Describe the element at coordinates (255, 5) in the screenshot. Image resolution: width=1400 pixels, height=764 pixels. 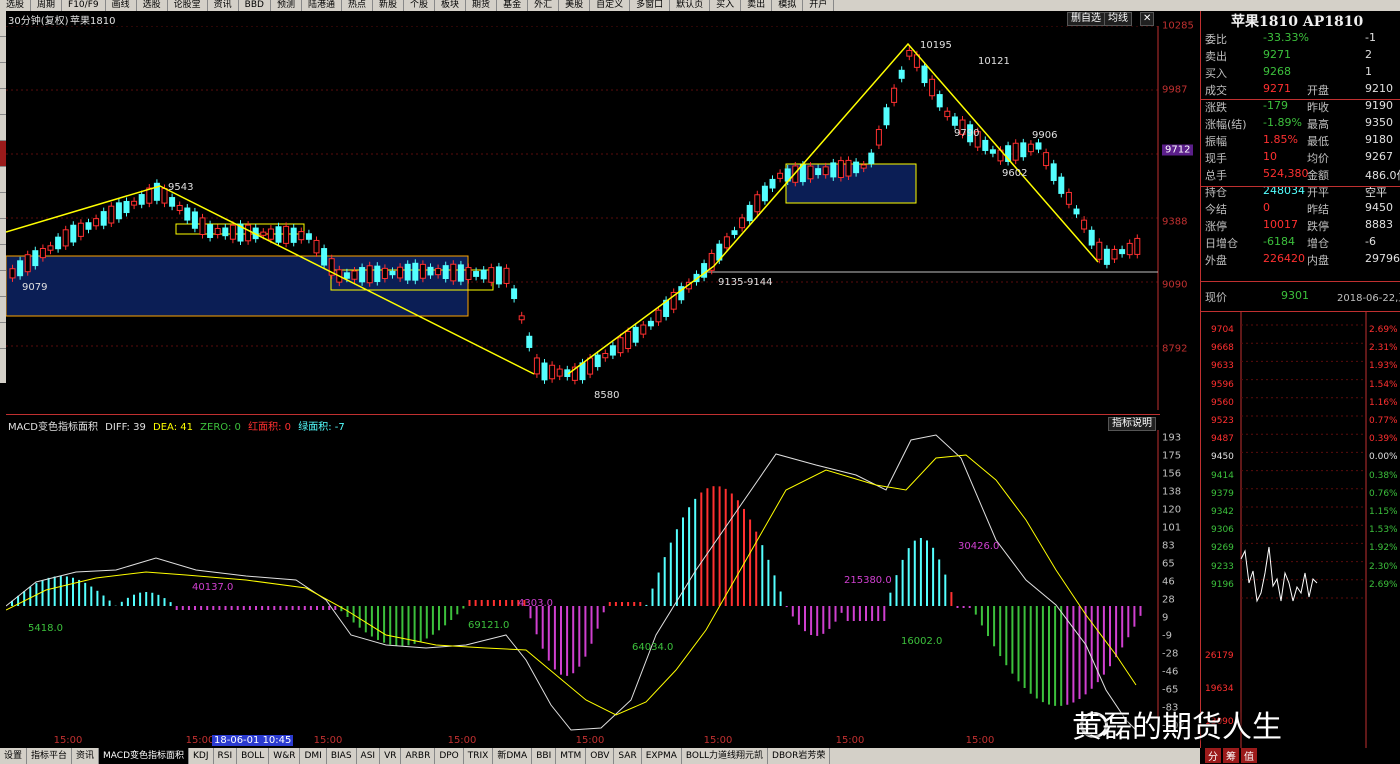
I see `toolbar-item: BBD` at that location.